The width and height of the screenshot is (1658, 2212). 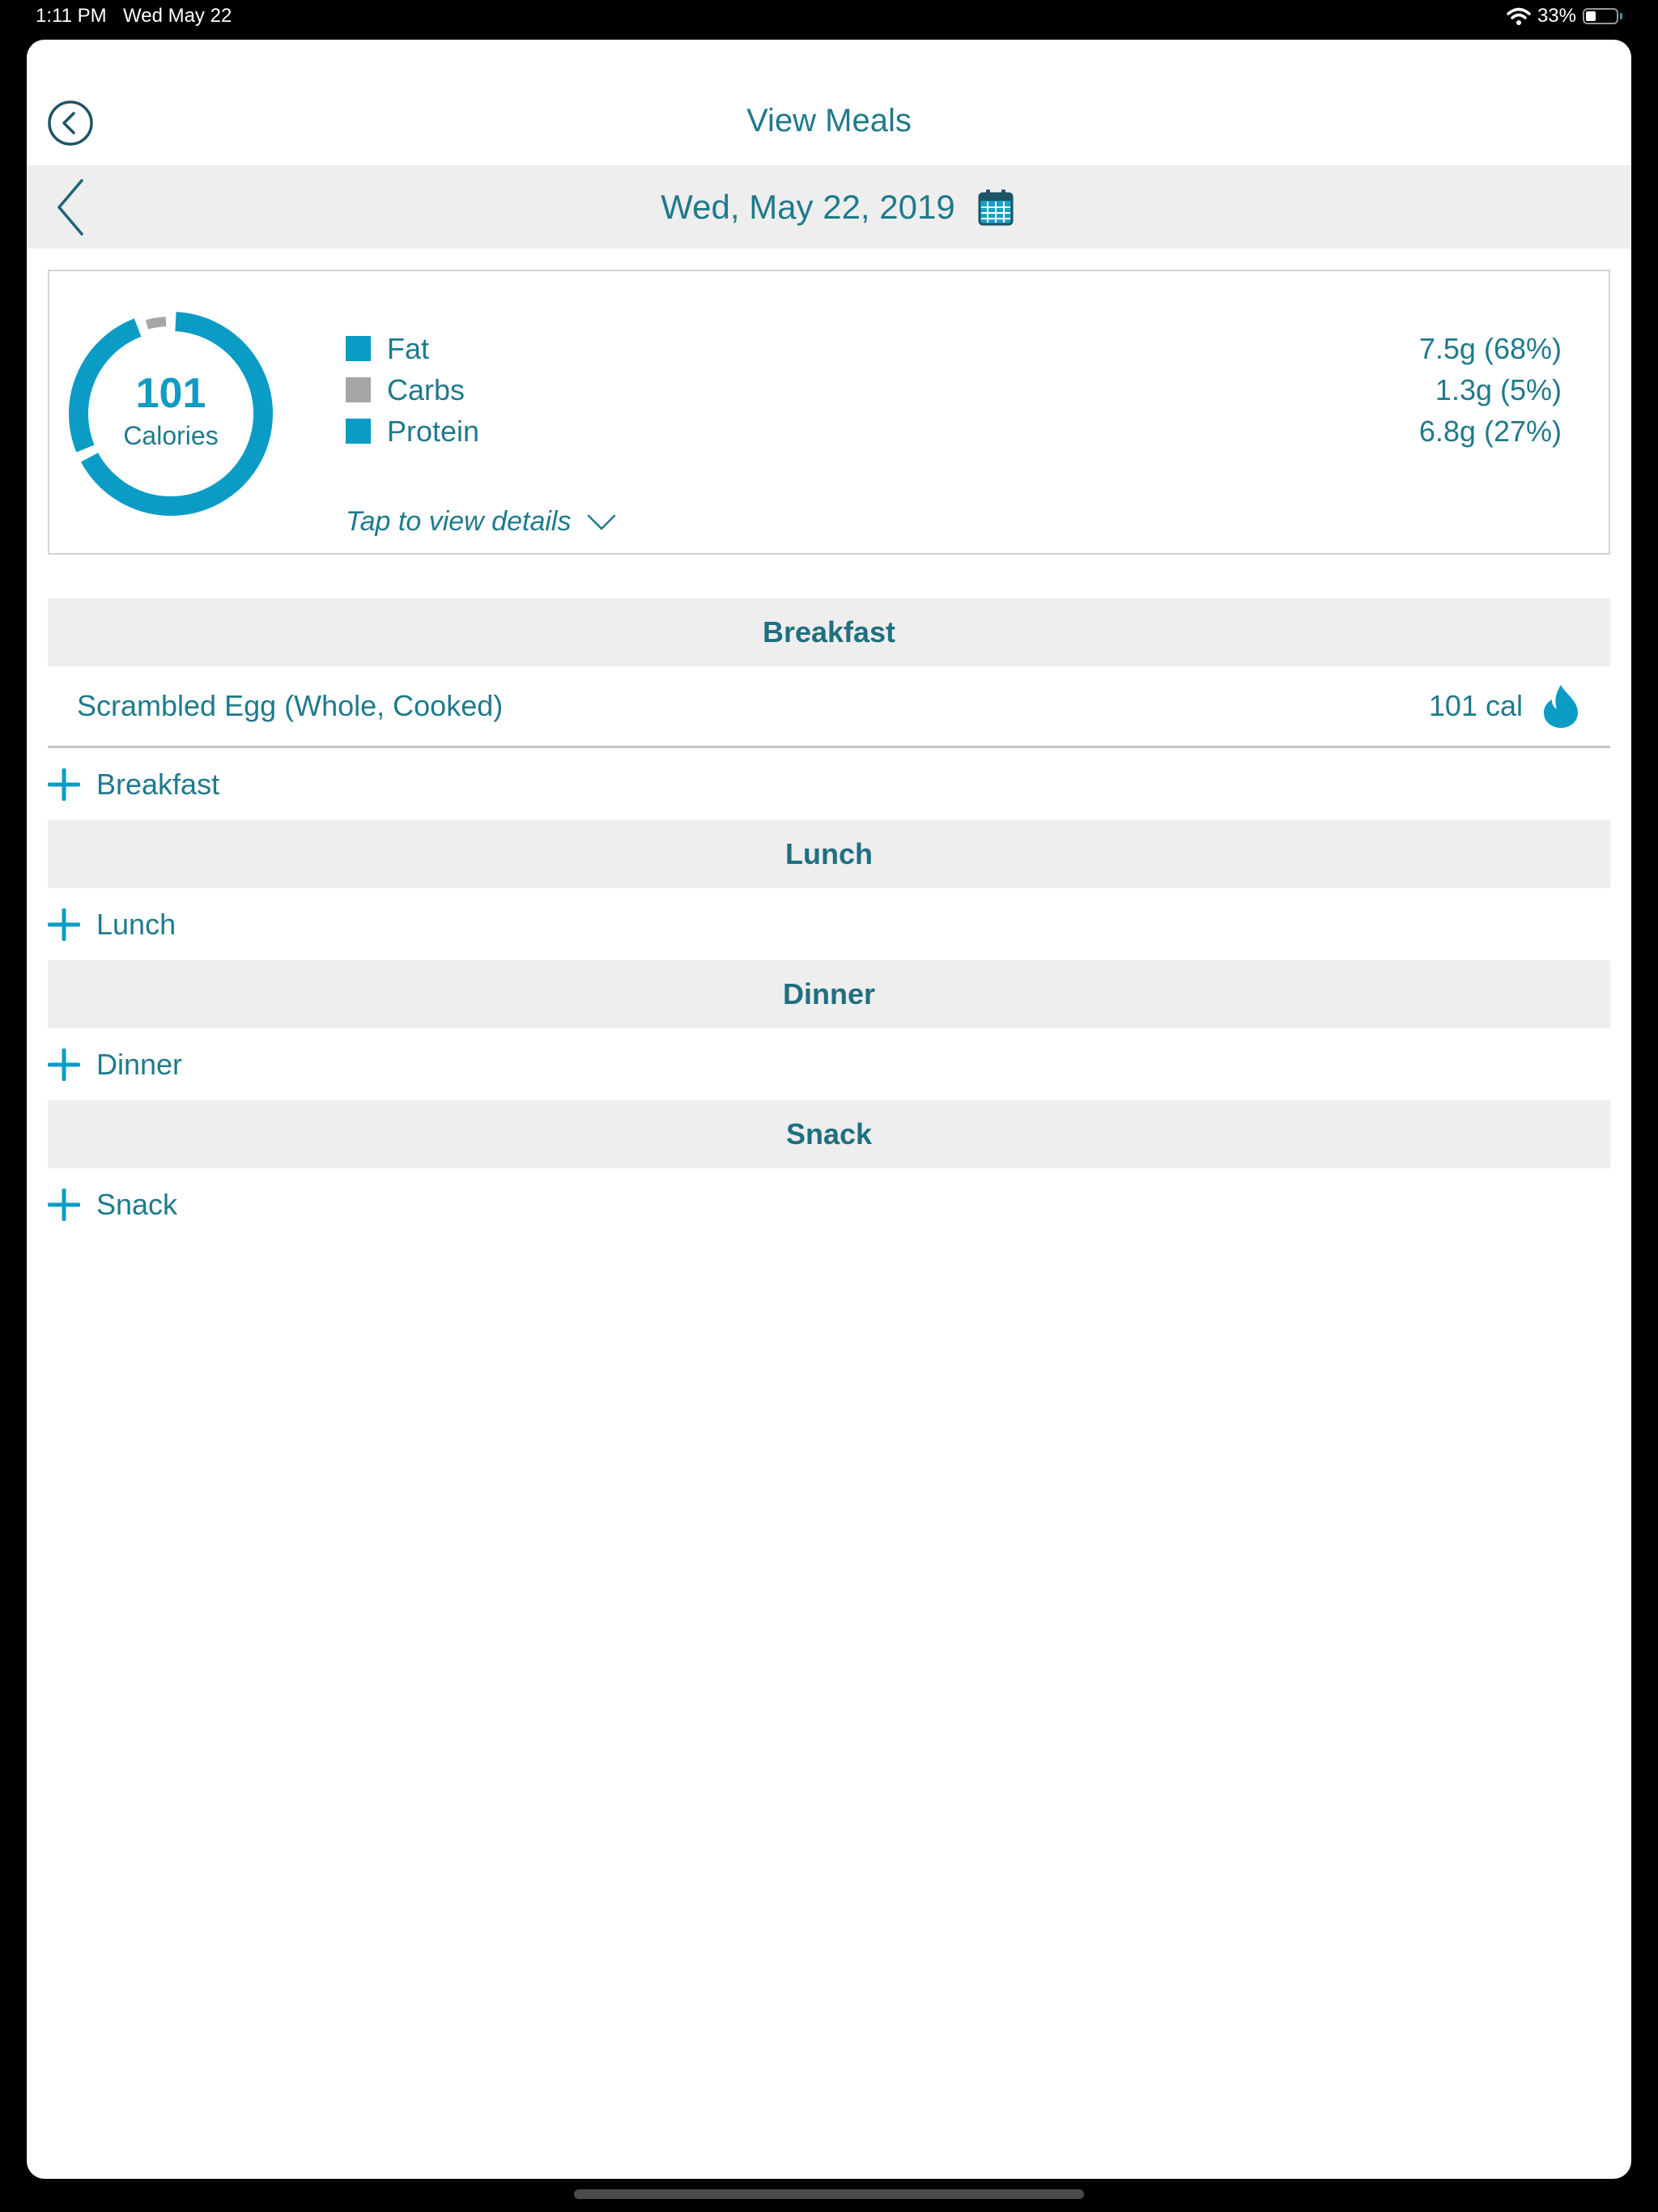 I want to click on add-snack-button: Snack, so click(x=112, y=1204).